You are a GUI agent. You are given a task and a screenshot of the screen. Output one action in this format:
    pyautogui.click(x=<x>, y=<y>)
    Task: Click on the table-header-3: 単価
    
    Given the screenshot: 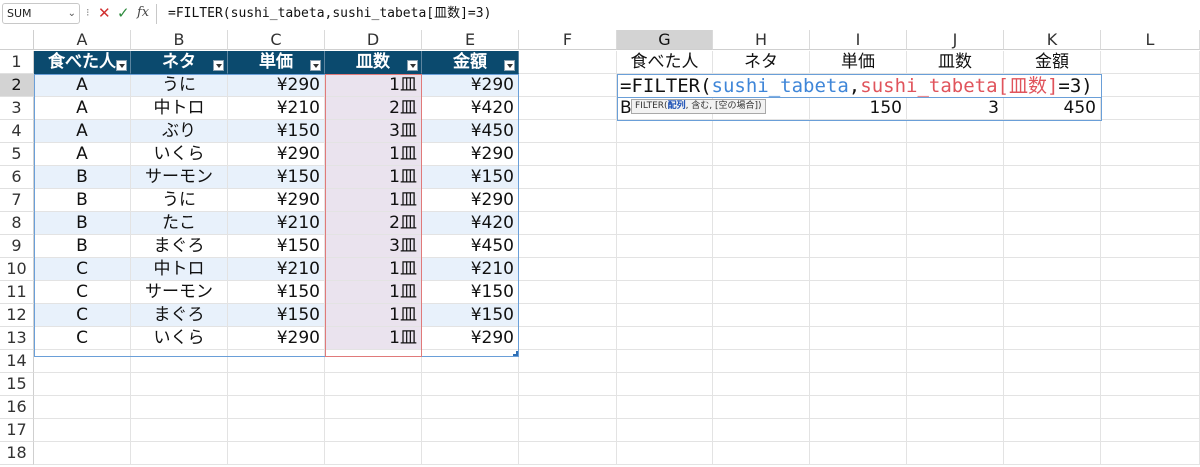 What is the action you would take?
    pyautogui.click(x=276, y=62)
    